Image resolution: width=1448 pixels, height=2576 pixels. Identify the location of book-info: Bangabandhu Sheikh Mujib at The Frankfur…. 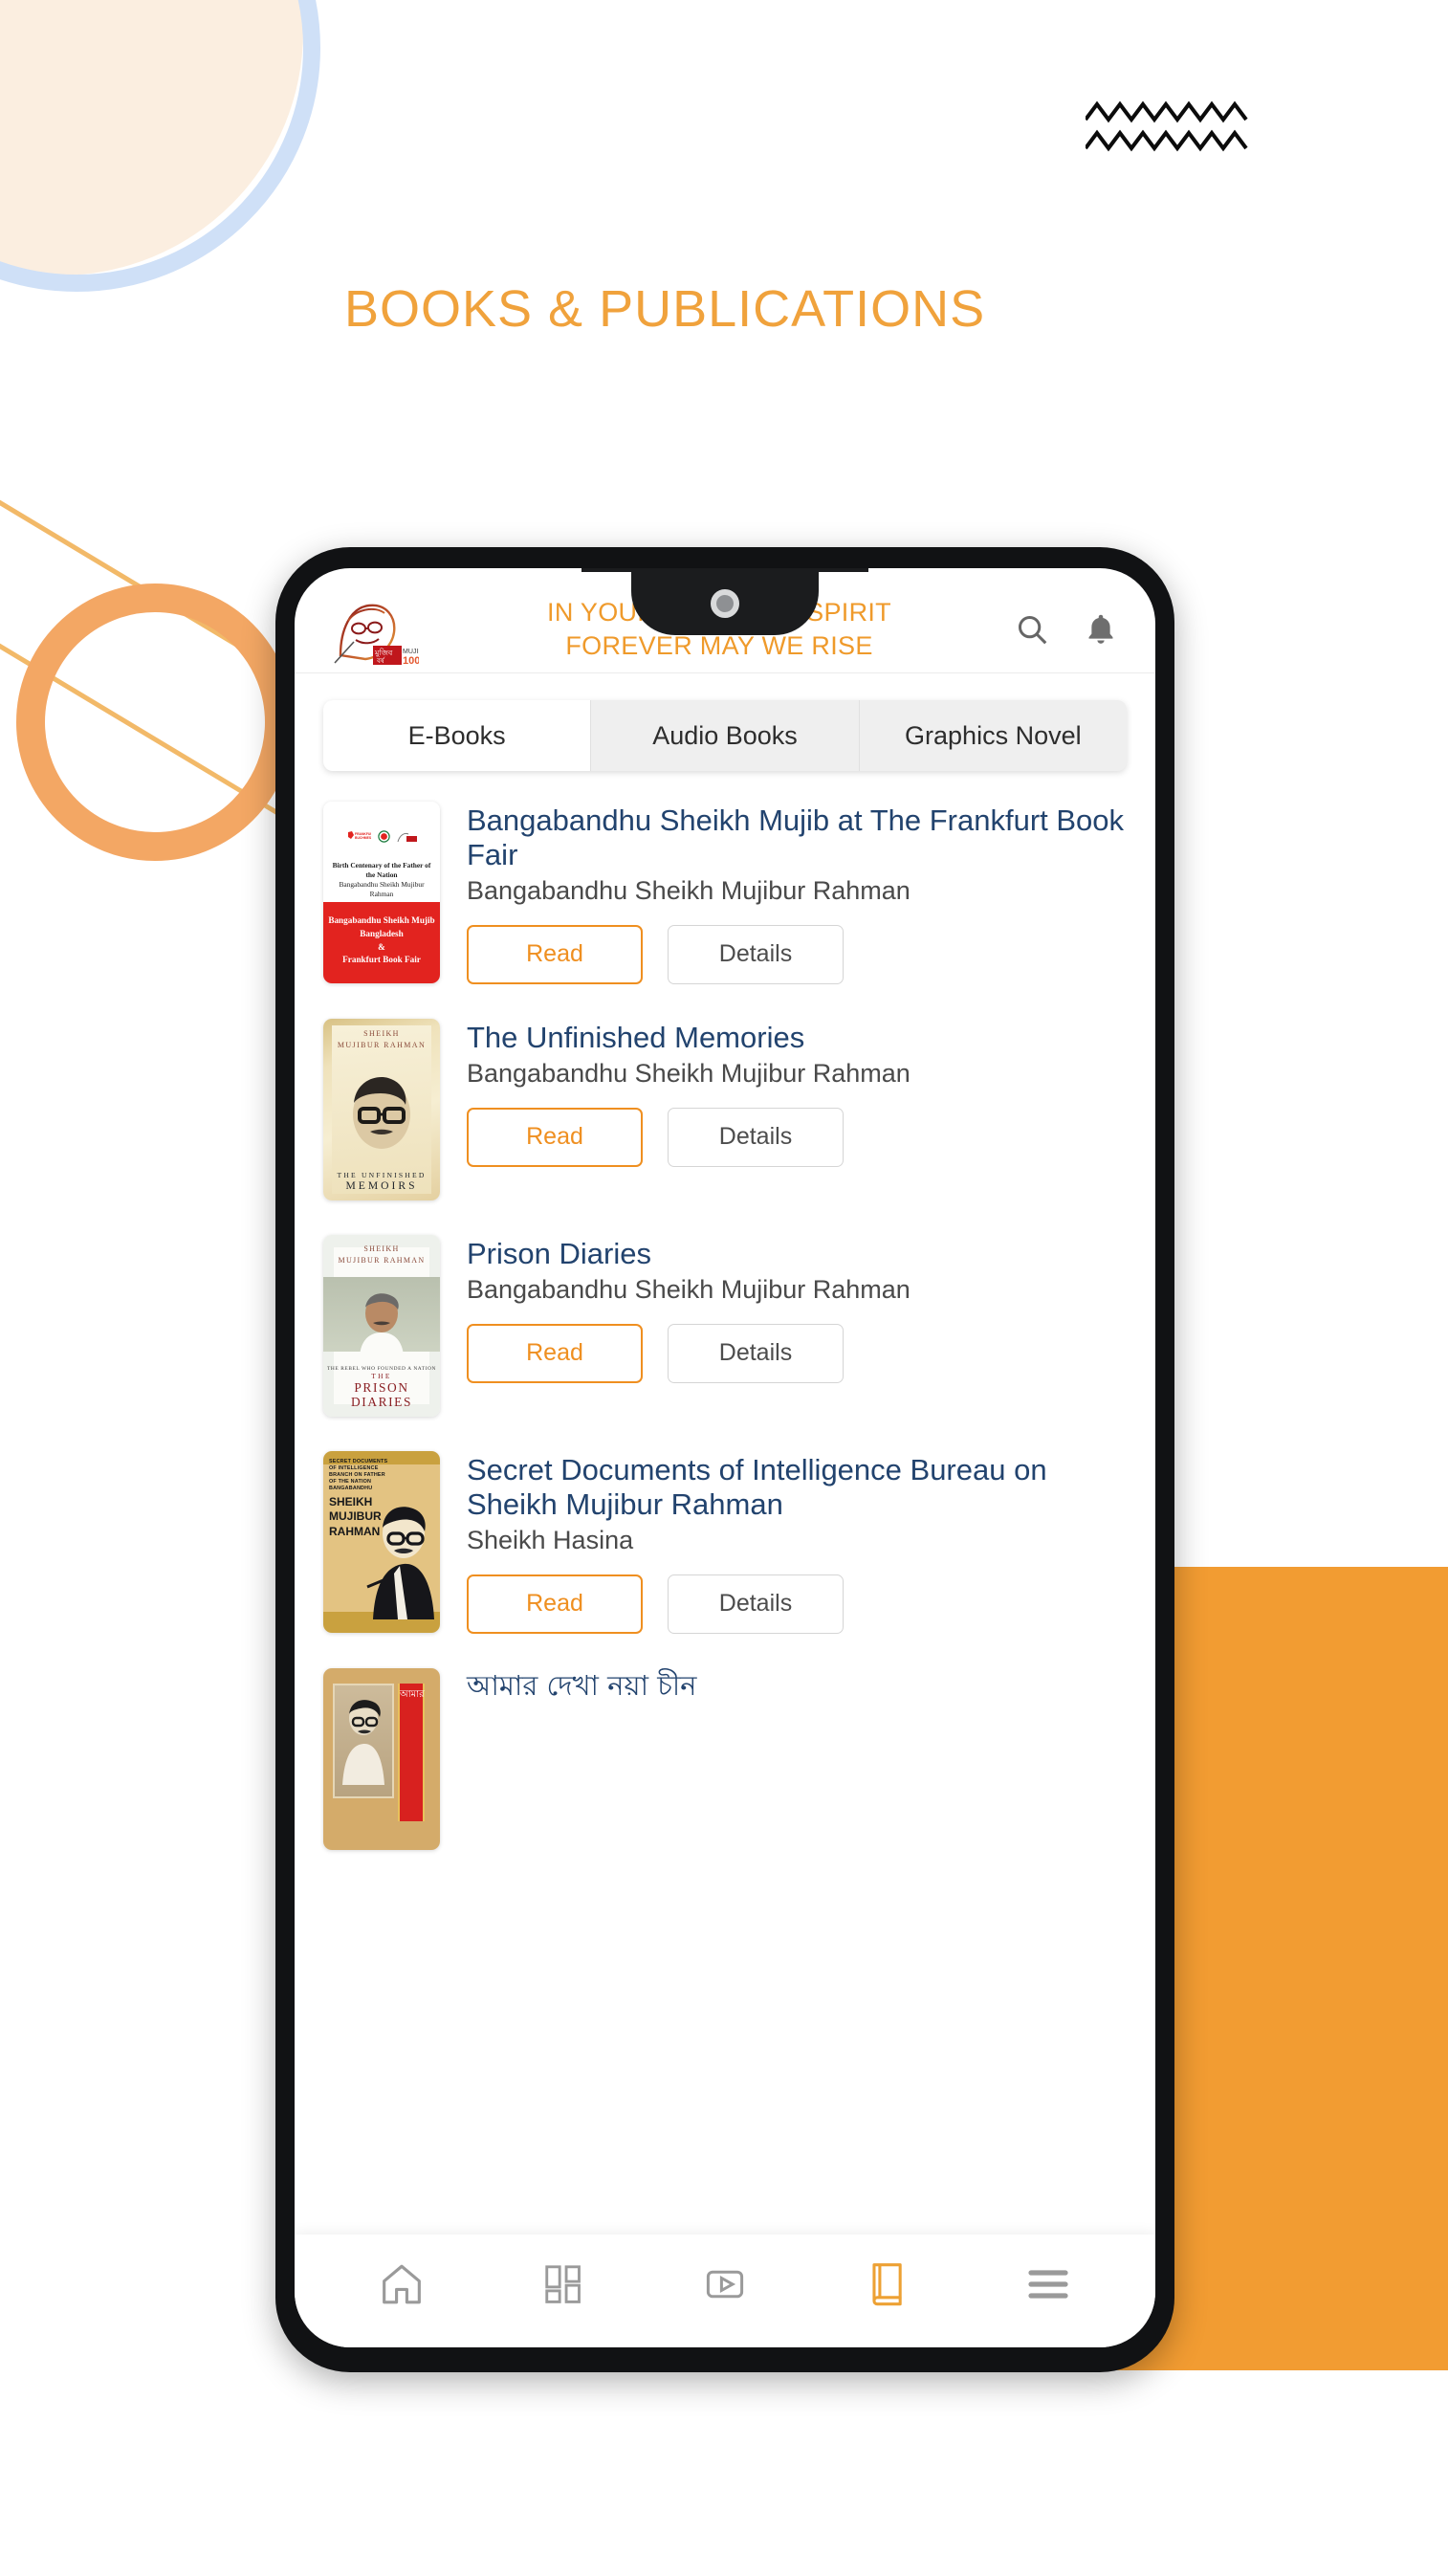
(797, 893).